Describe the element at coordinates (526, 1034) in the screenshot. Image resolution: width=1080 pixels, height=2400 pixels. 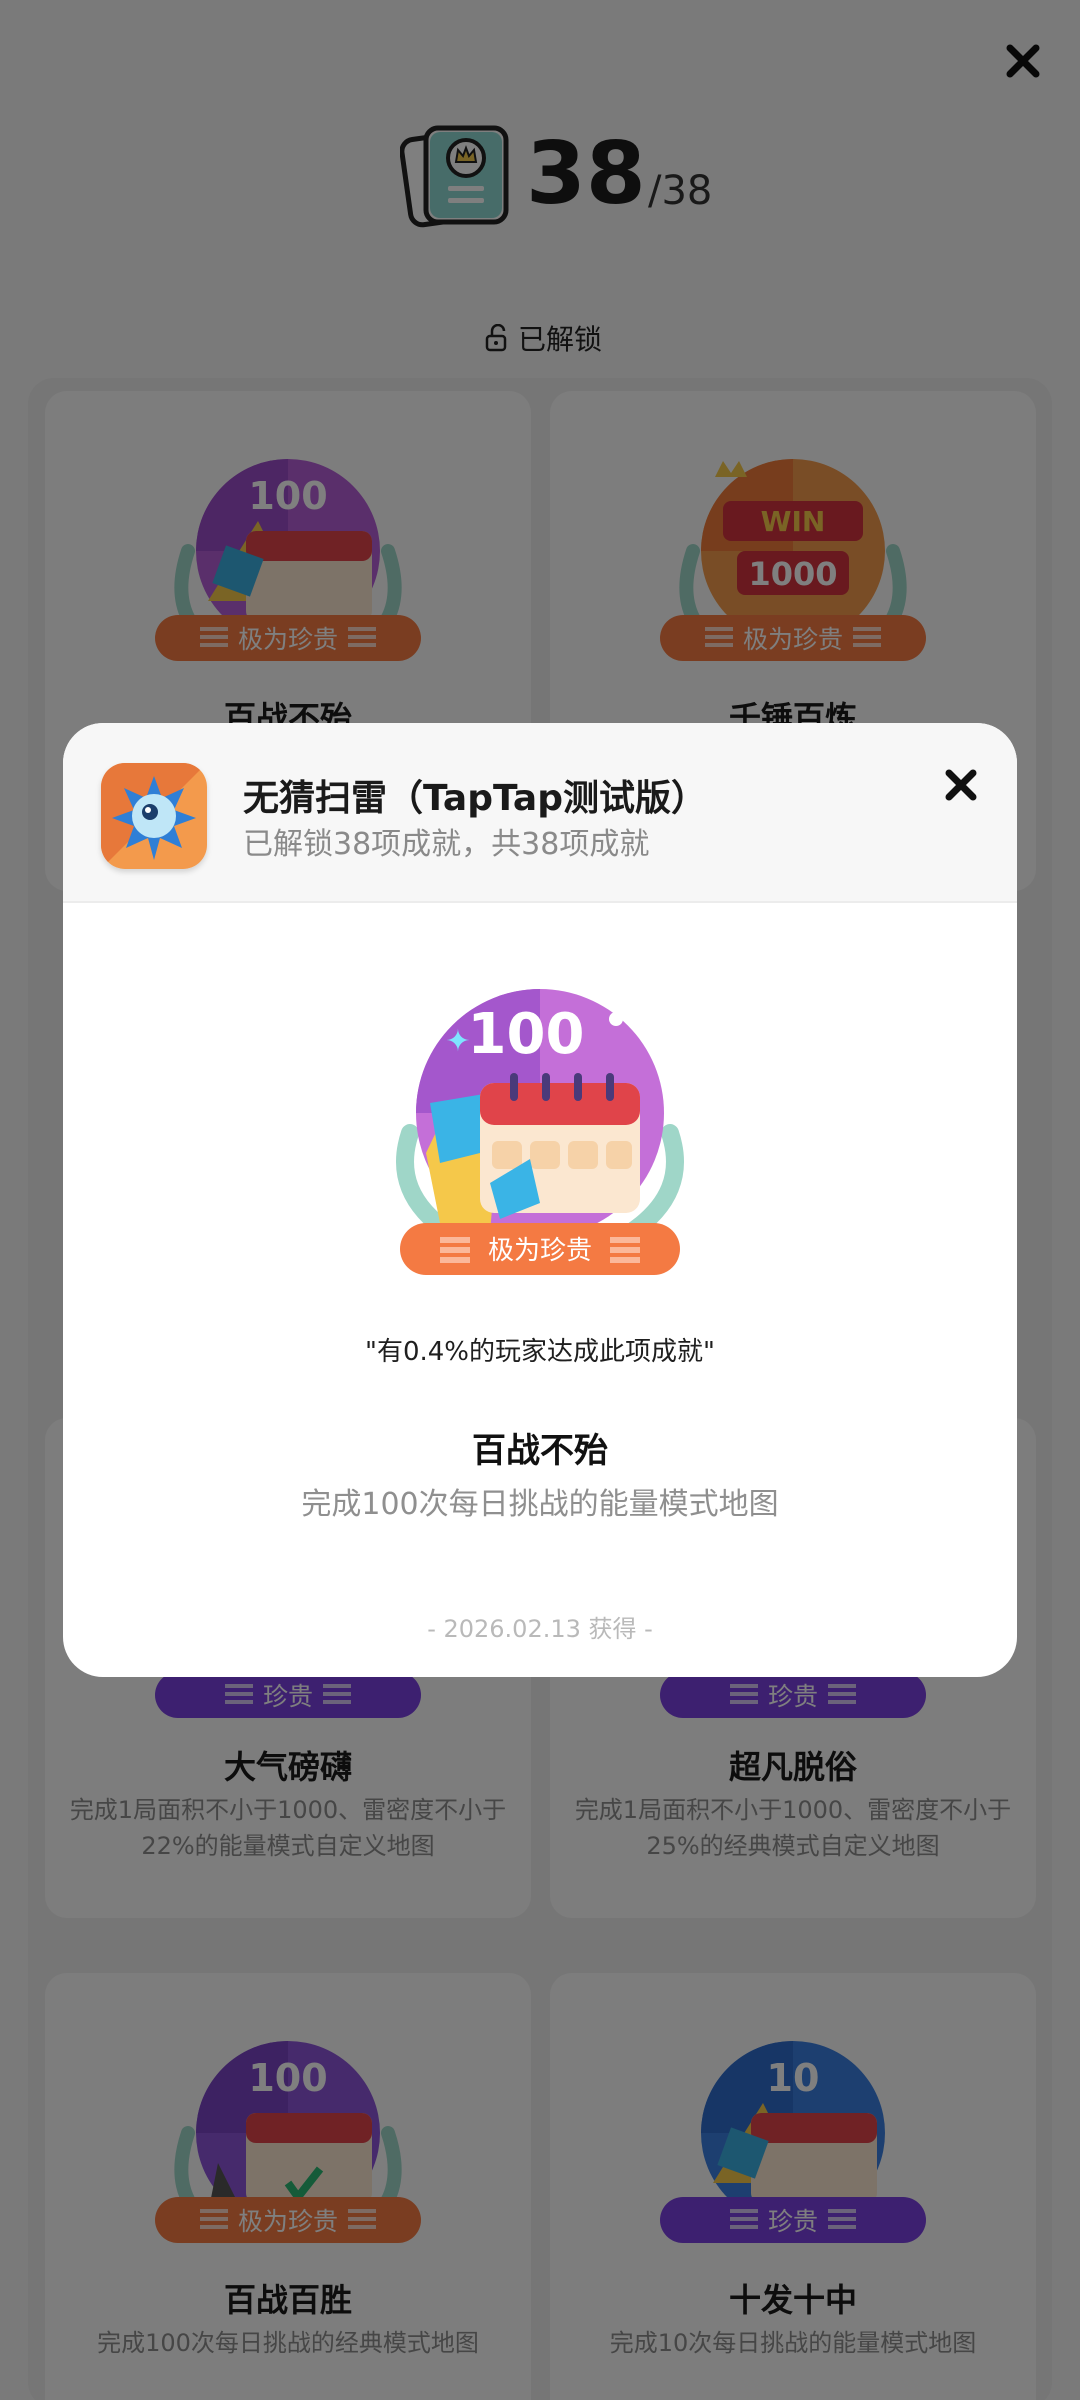
I see `dialog-medal-number: 100` at that location.